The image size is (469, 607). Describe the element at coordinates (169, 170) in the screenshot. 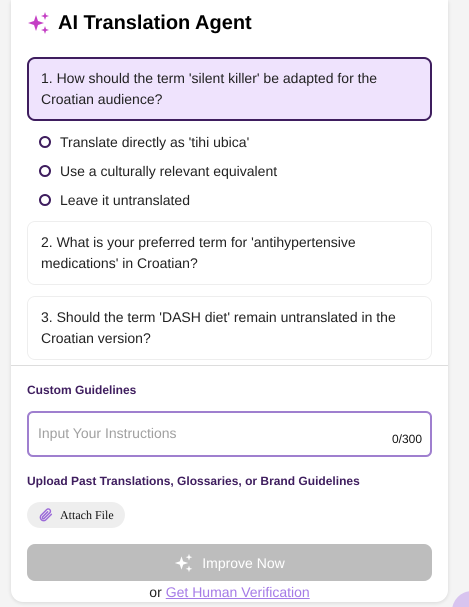

I see `option-label: Use a culturally relevant equivalent` at that location.